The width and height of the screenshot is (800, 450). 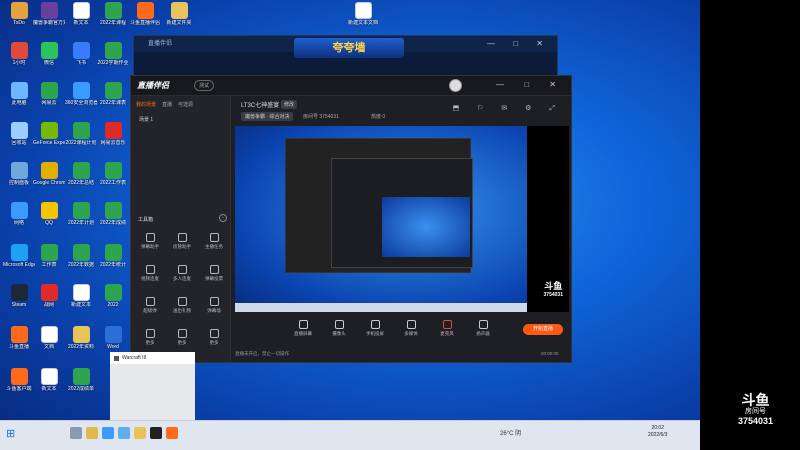 What do you see at coordinates (185, 104) in the screenshot?
I see `tab-sources: 可选源` at bounding box center [185, 104].